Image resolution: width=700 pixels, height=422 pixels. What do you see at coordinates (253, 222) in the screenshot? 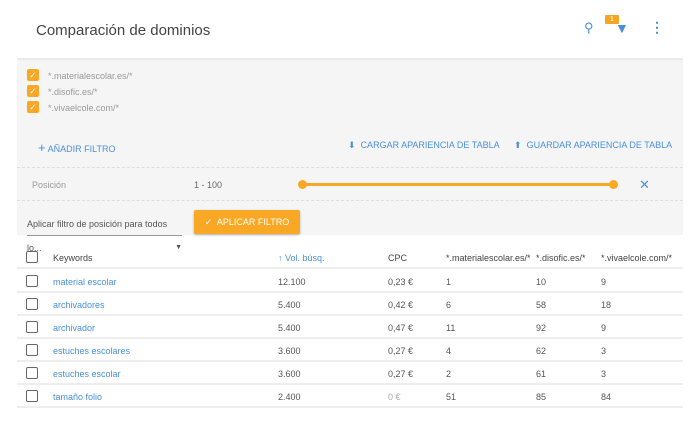
I see `apply-filter-label: APLICAR FILTRO` at bounding box center [253, 222].